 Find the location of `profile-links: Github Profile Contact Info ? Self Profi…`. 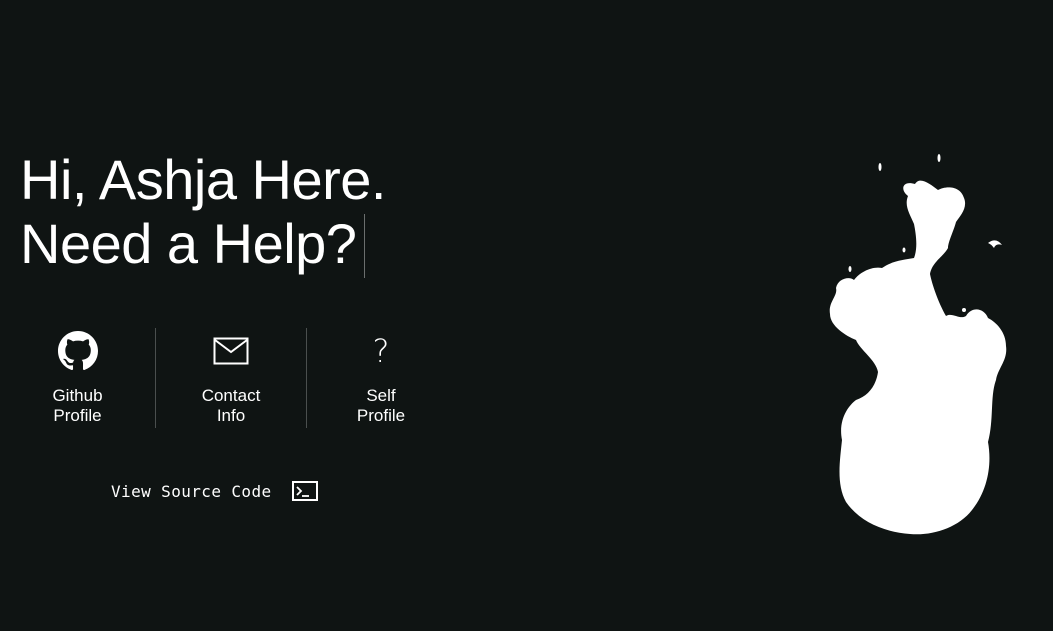

profile-links: Github Profile Contact Info ? Self Profi… is located at coordinates (227, 378).